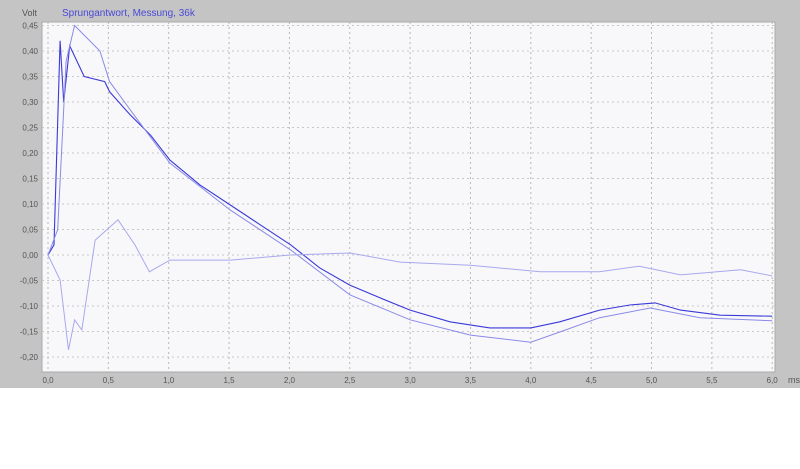  I want to click on x-tick-label: 0,5, so click(109, 380).